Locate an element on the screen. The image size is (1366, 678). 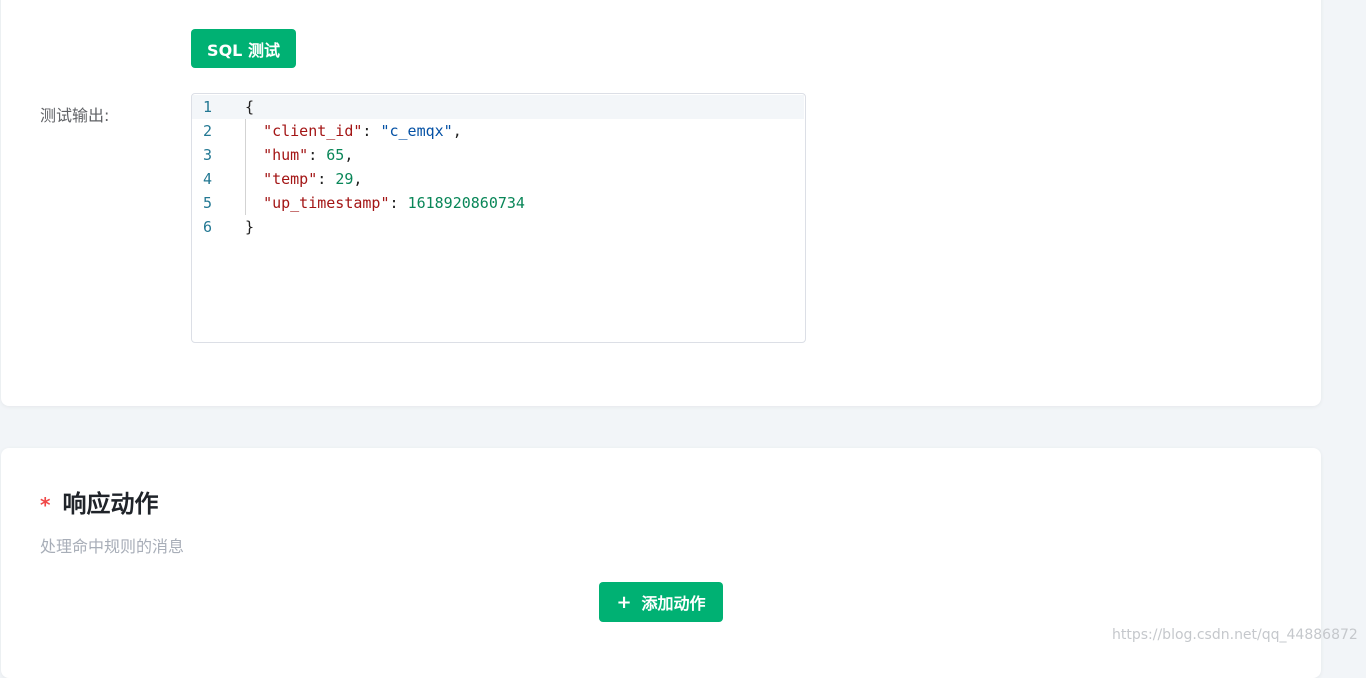
json-key: "hum" is located at coordinates (286, 155).